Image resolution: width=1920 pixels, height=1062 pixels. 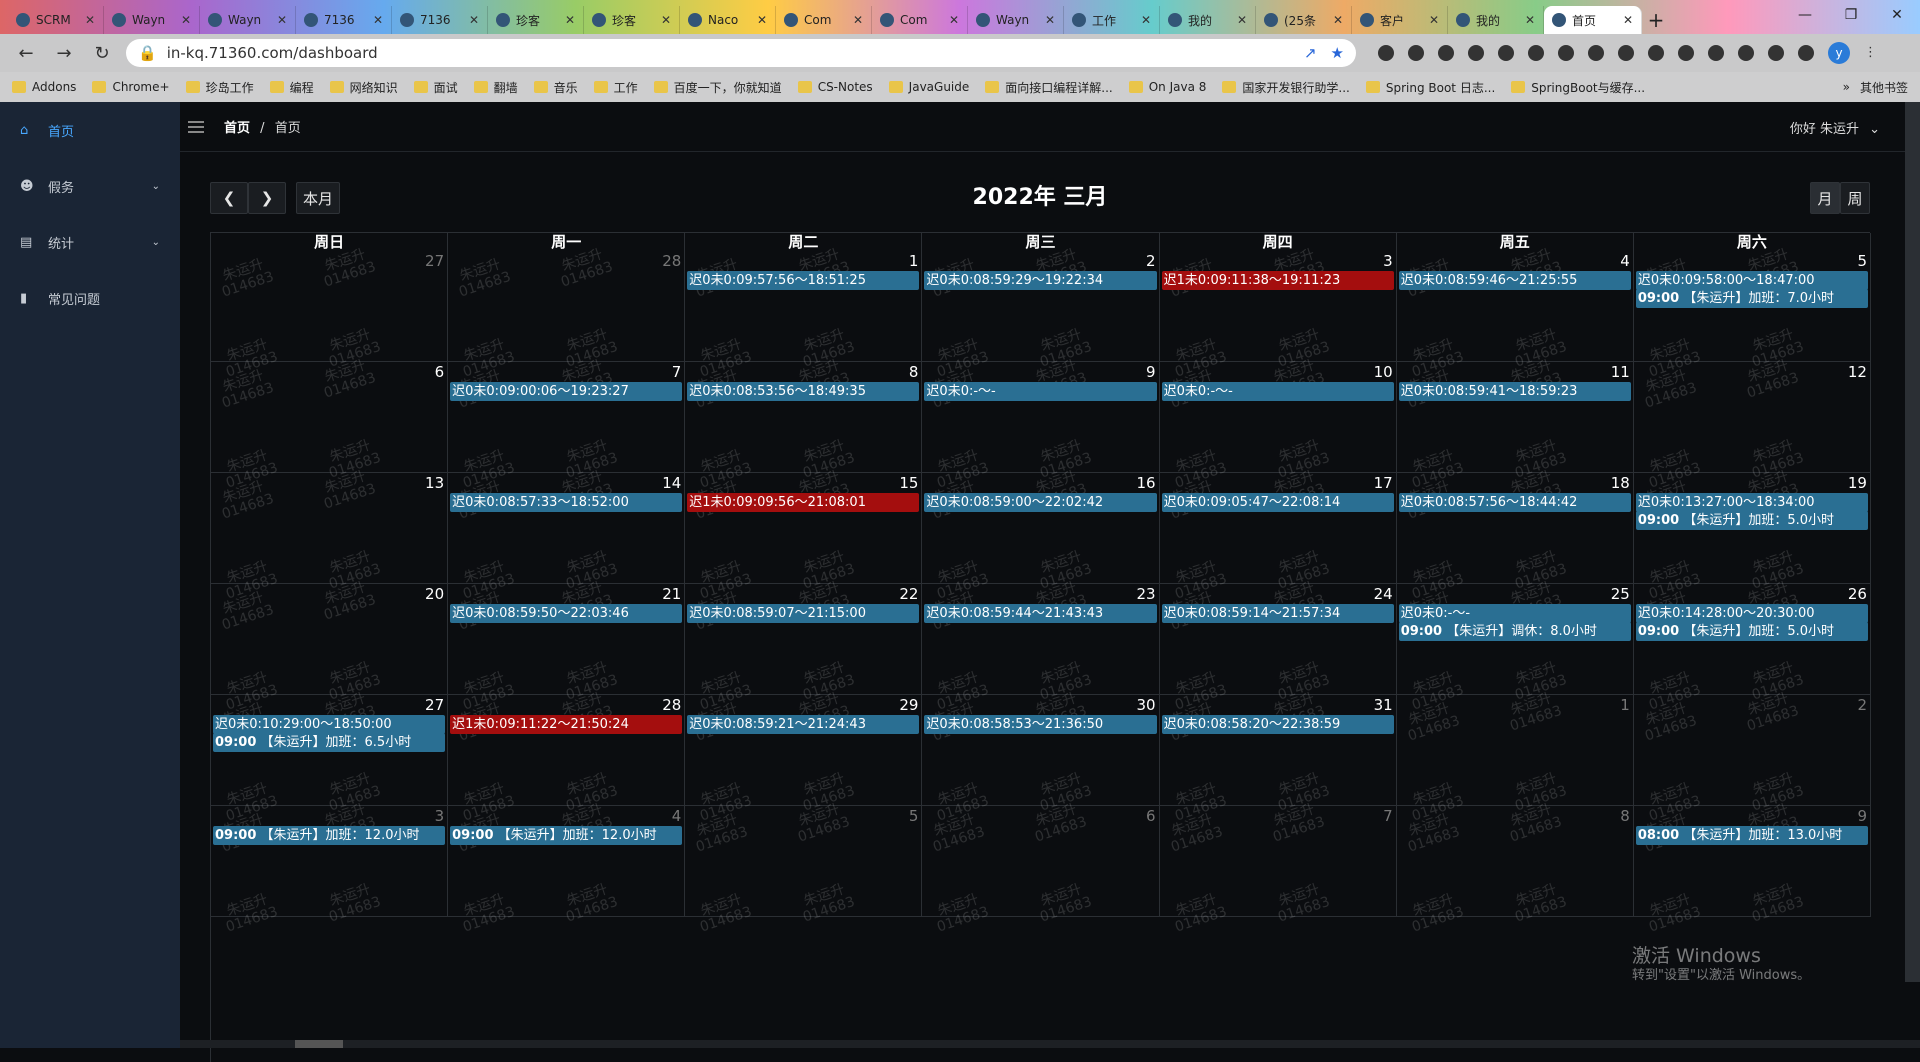 I want to click on scrollbar-thumb, so click(x=319, y=1044).